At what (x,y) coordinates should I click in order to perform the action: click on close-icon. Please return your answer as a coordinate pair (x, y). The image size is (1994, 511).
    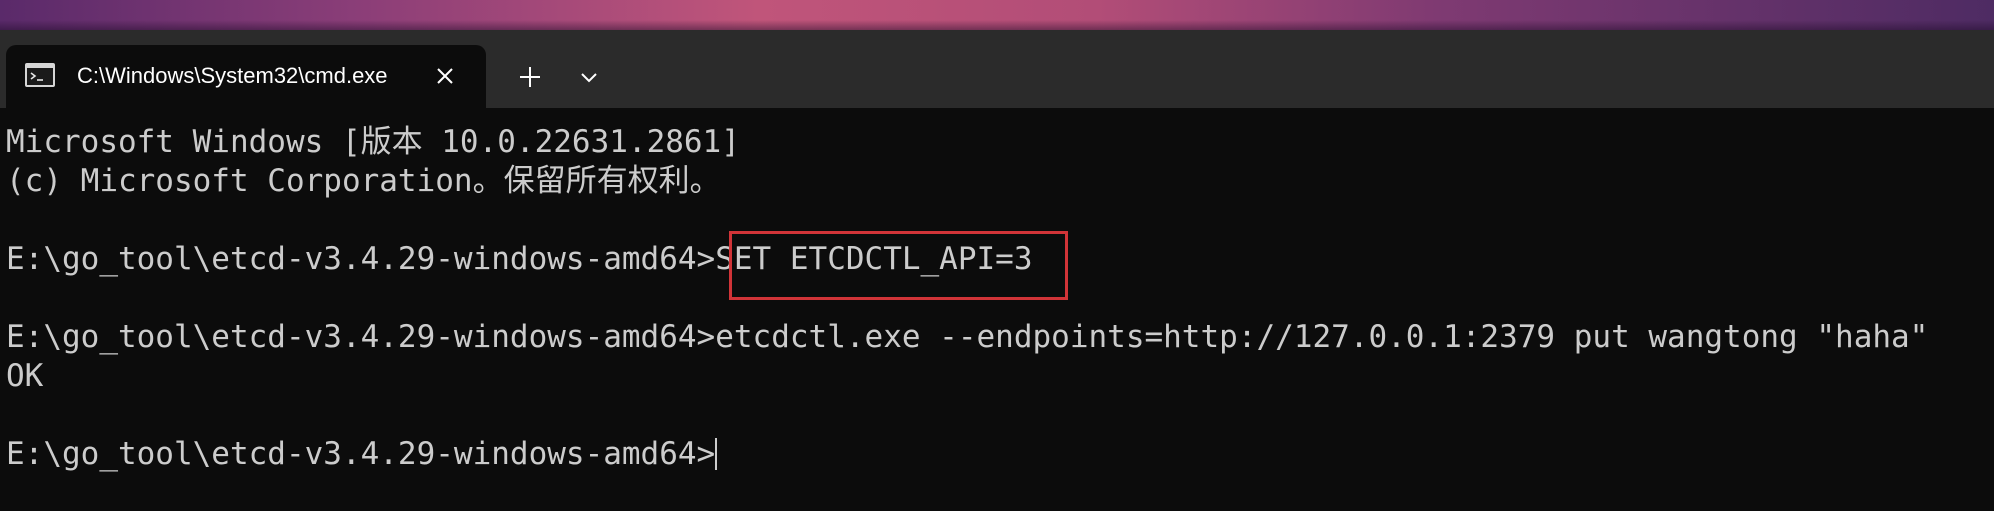
    Looking at the image, I should click on (445, 76).